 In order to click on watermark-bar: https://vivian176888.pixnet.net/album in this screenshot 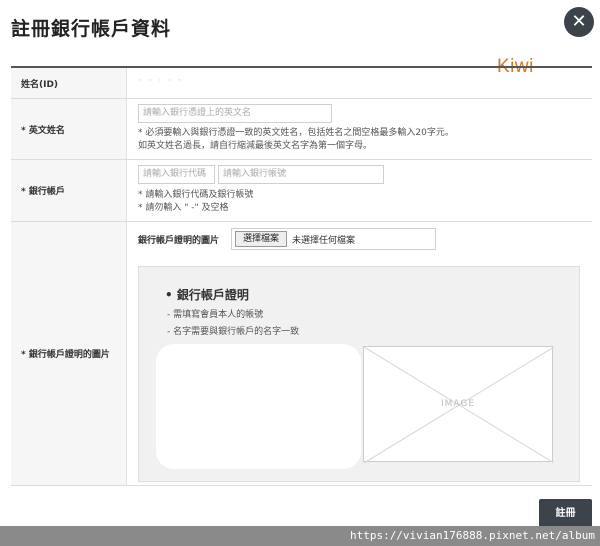, I will do `click(300, 536)`.